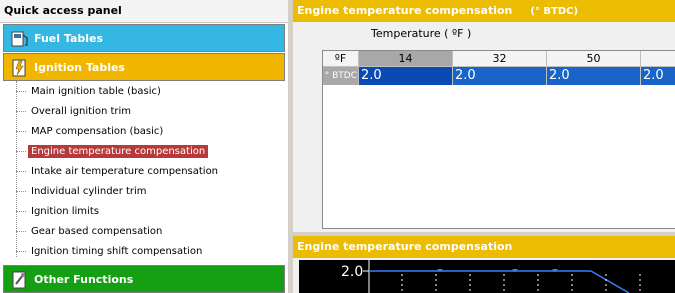 The width and height of the screenshot is (675, 293). I want to click on tree-item-individual-cylinder-trim: Individual cylinder trim, so click(83, 192).